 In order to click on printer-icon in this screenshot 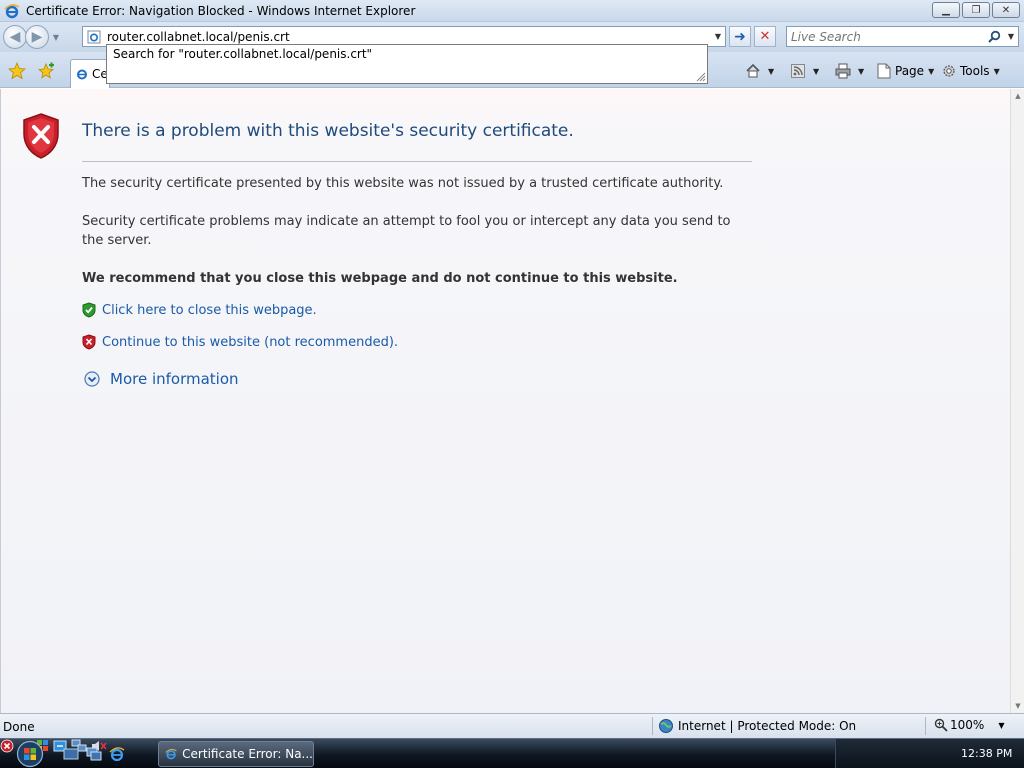, I will do `click(843, 71)`.